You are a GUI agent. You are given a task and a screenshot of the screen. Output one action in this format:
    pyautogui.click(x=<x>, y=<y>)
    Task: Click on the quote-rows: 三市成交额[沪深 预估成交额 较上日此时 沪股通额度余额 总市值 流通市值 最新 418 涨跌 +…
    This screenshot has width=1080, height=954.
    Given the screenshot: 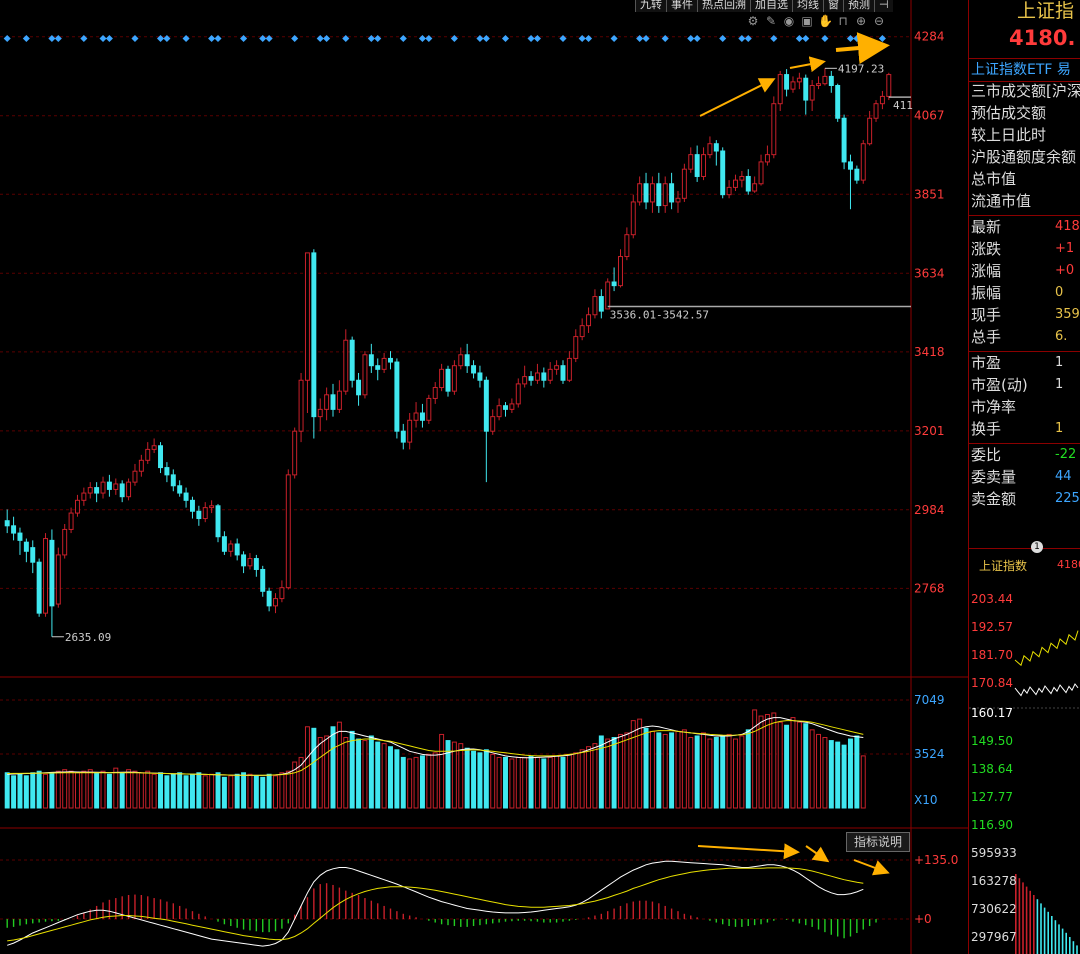 What is the action you would take?
    pyautogui.click(x=1024, y=295)
    